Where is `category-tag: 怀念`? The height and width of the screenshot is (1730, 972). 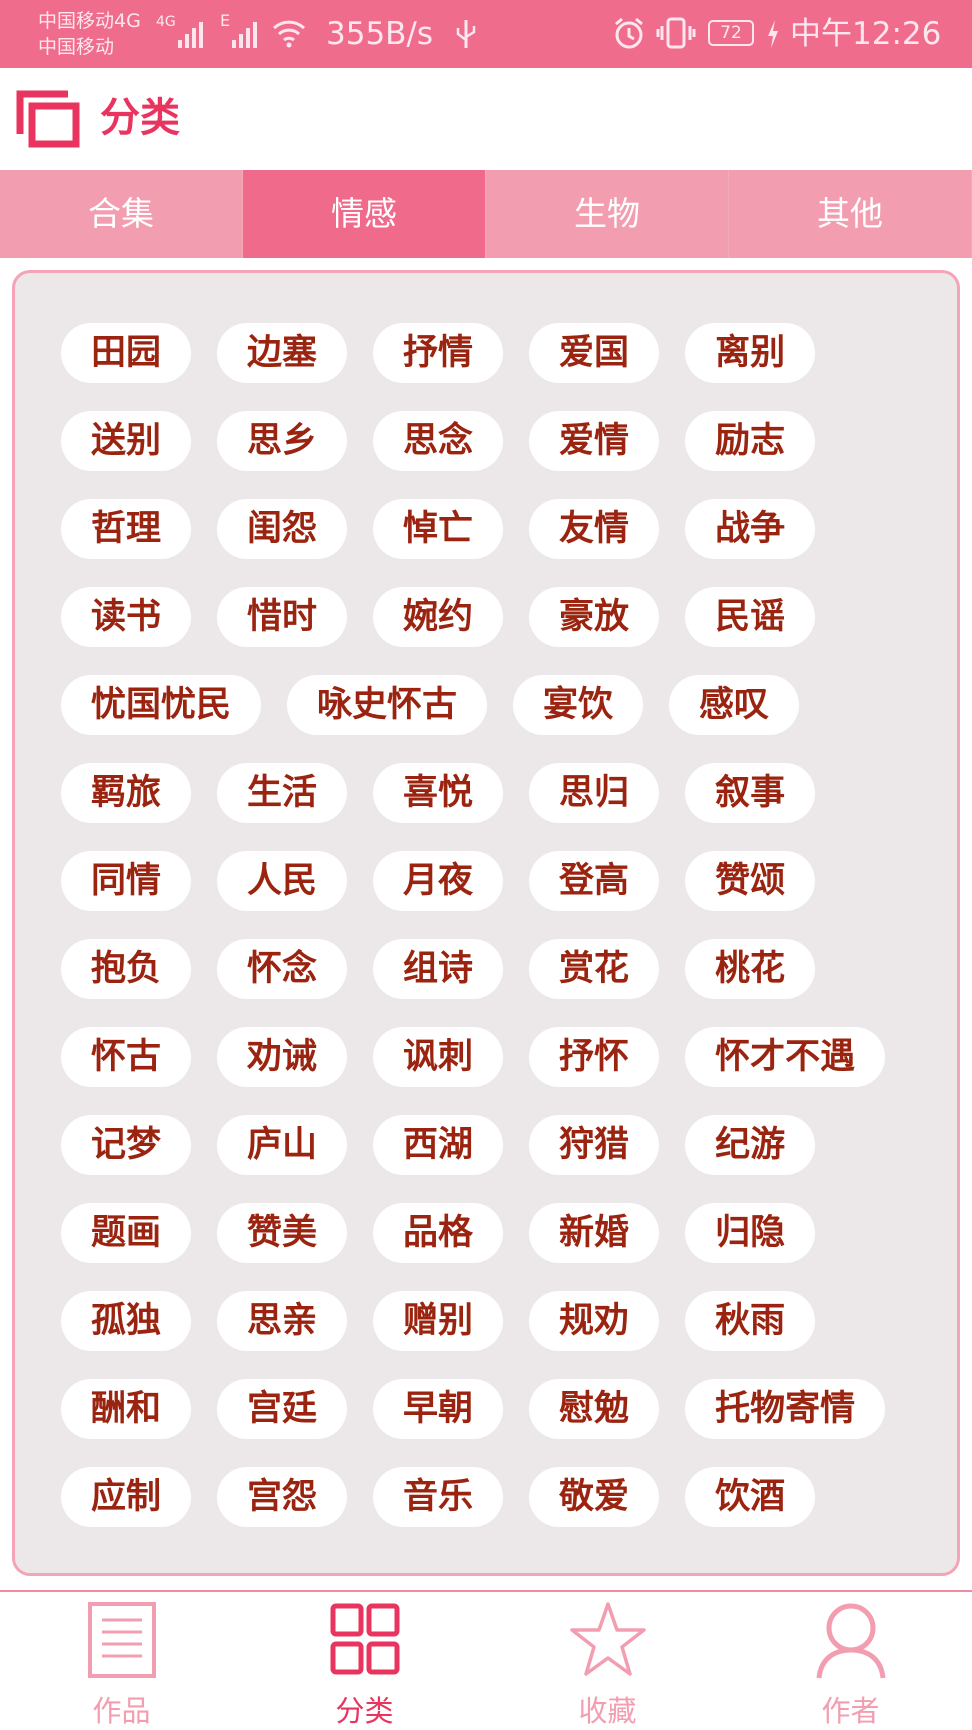 category-tag: 怀念 is located at coordinates (282, 969).